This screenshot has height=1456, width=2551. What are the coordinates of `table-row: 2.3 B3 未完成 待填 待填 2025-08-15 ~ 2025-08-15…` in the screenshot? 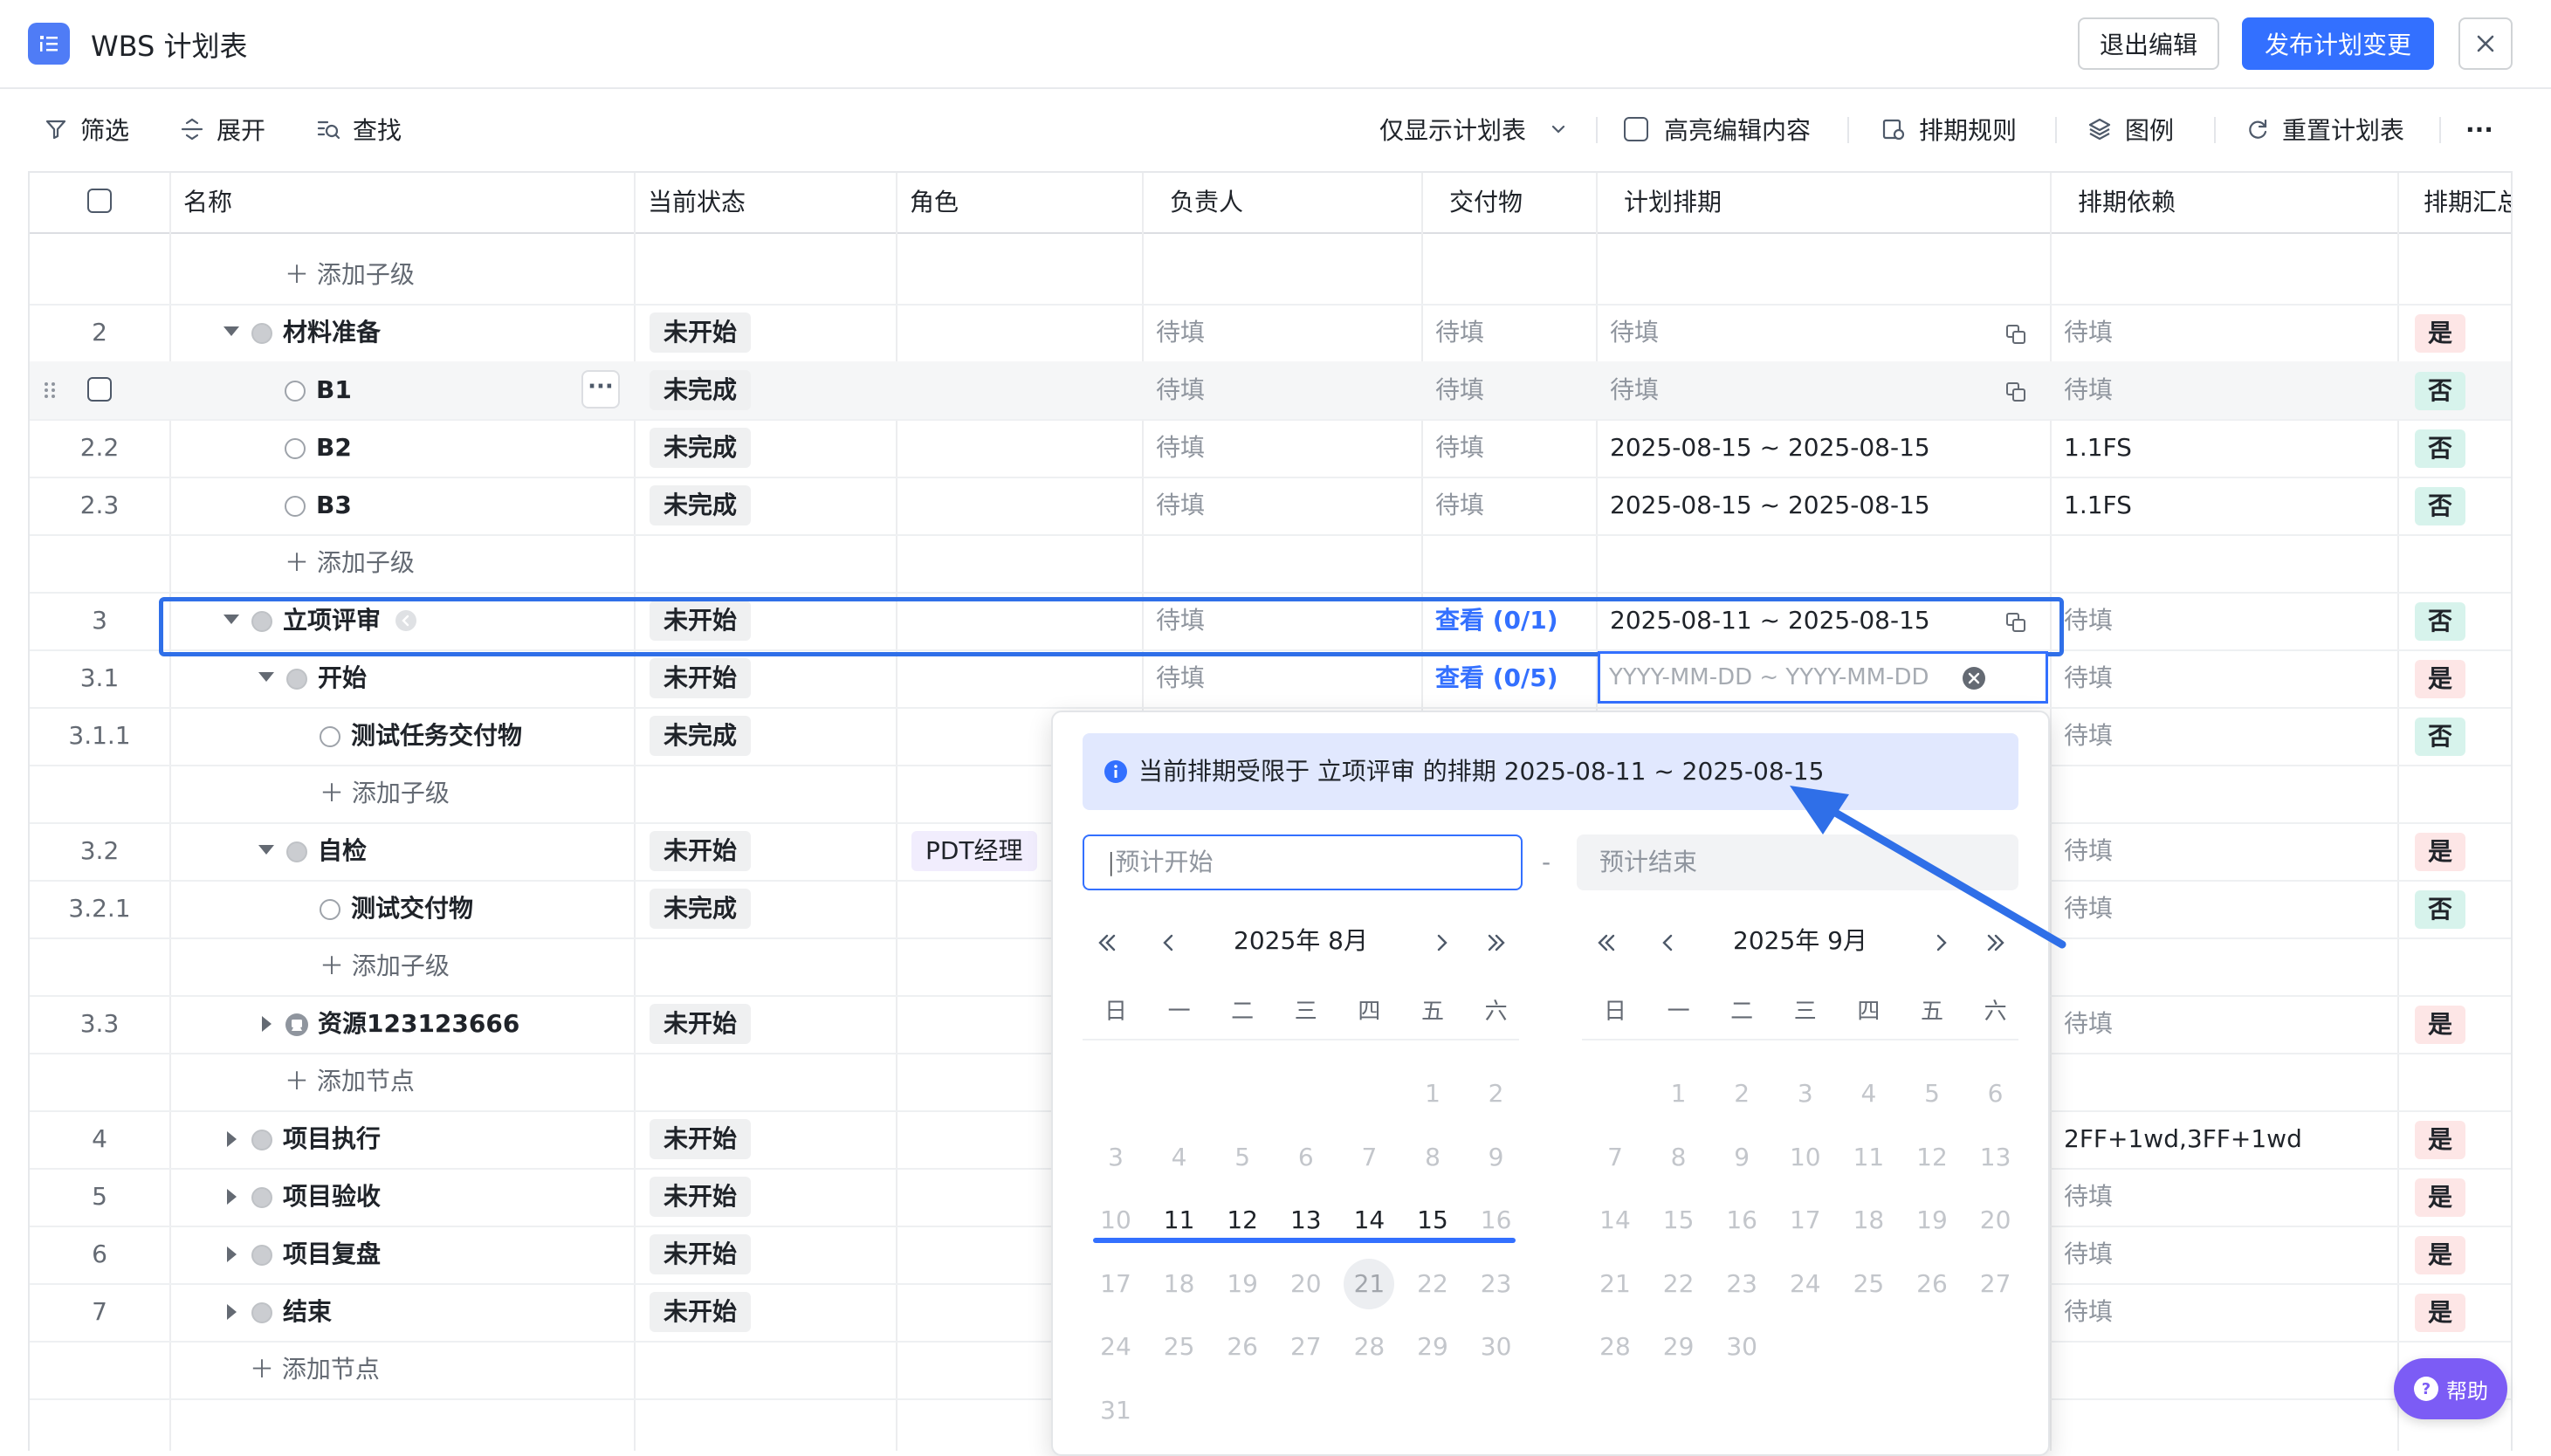 It's located at (1270, 506).